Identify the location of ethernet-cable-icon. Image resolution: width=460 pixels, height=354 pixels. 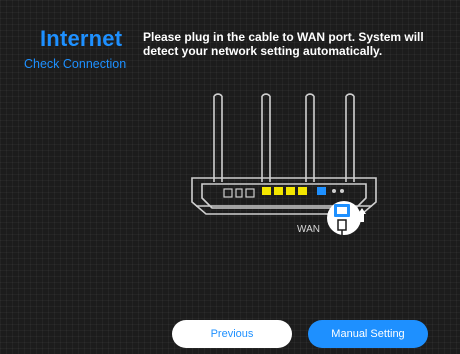
(344, 218).